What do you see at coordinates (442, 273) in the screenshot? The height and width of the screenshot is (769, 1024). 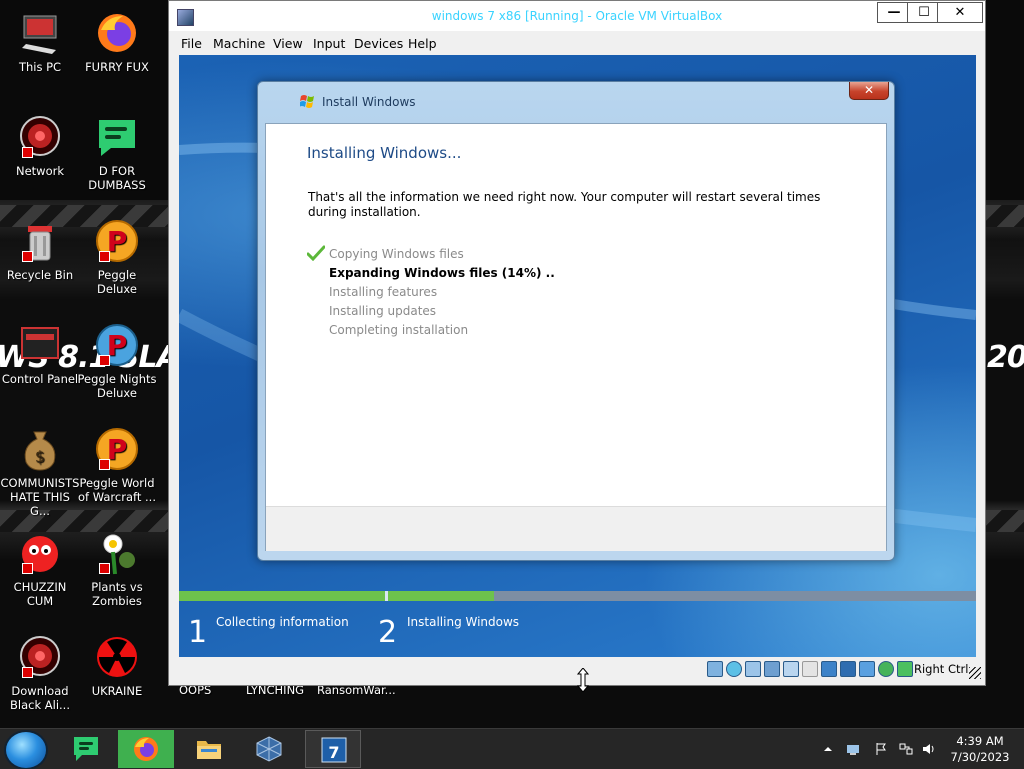 I see `step-expanding-files: Expanding Windows files (14%) ..` at bounding box center [442, 273].